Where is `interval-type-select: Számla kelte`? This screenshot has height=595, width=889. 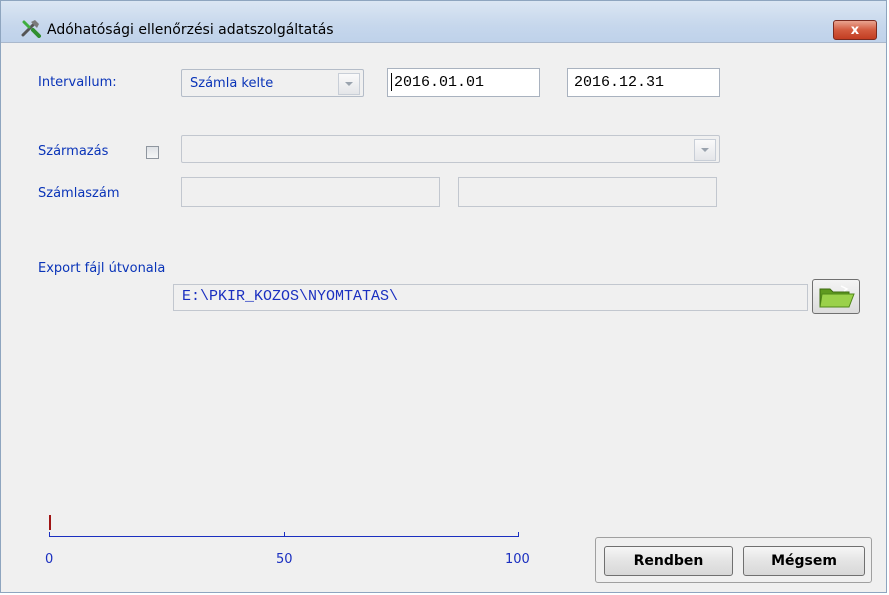
interval-type-select: Számla kelte is located at coordinates (272, 83).